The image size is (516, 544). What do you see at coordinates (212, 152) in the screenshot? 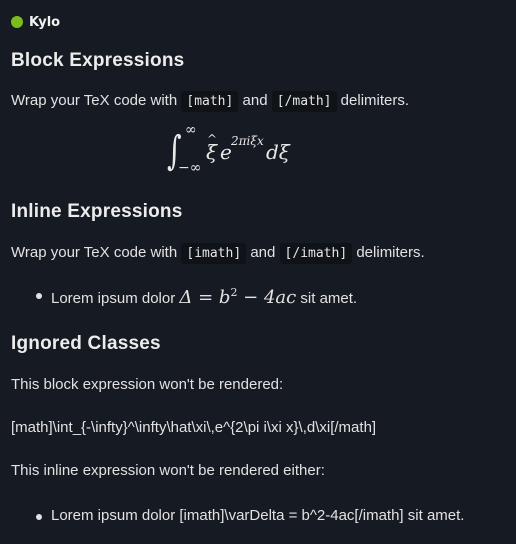
I see `xi-symbol: ξ` at bounding box center [212, 152].